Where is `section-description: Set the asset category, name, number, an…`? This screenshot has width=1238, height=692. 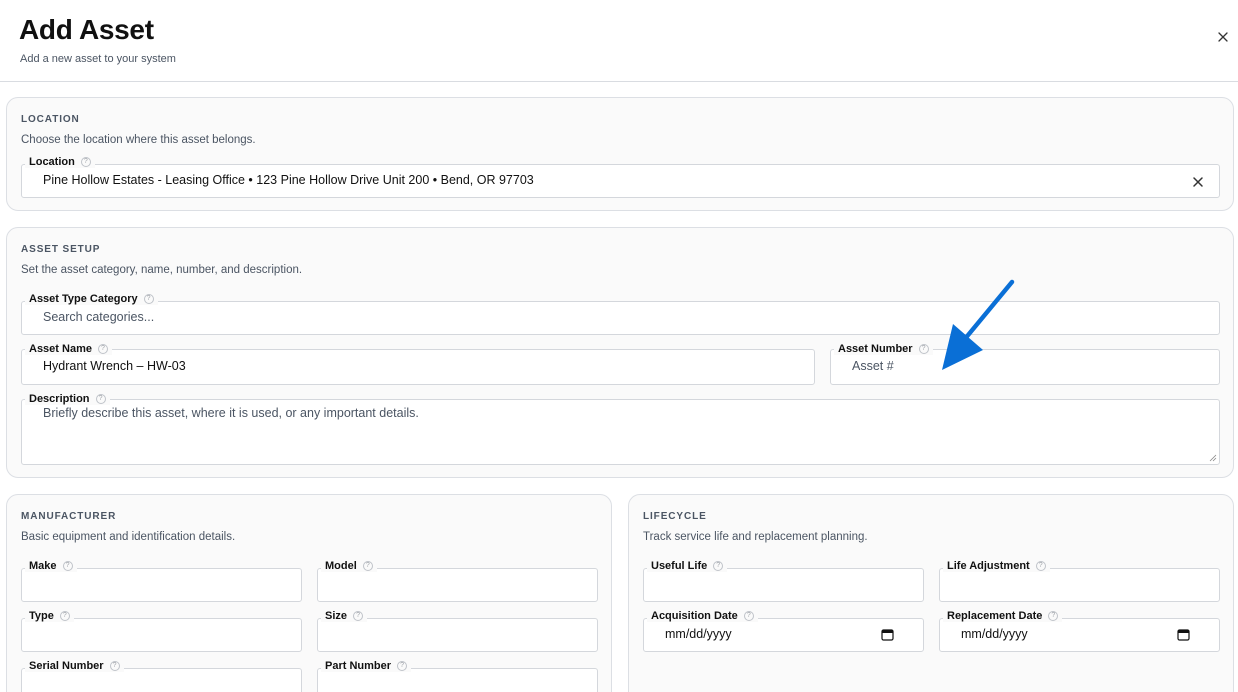
section-description: Set the asset category, name, number, an… is located at coordinates (162, 270).